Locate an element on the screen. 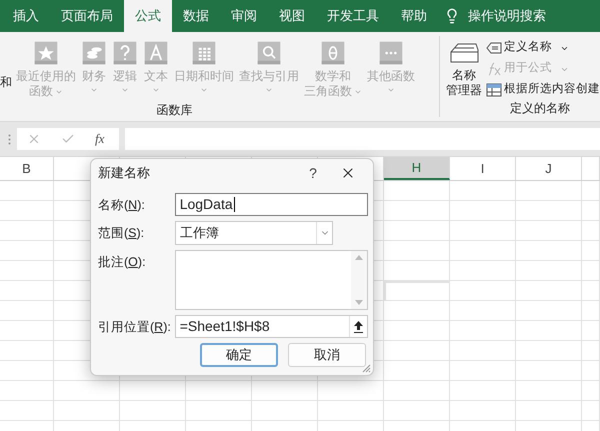 This screenshot has width=600, height=431. reference-input-field: =Sheet1!$H$8 is located at coordinates (271, 326).